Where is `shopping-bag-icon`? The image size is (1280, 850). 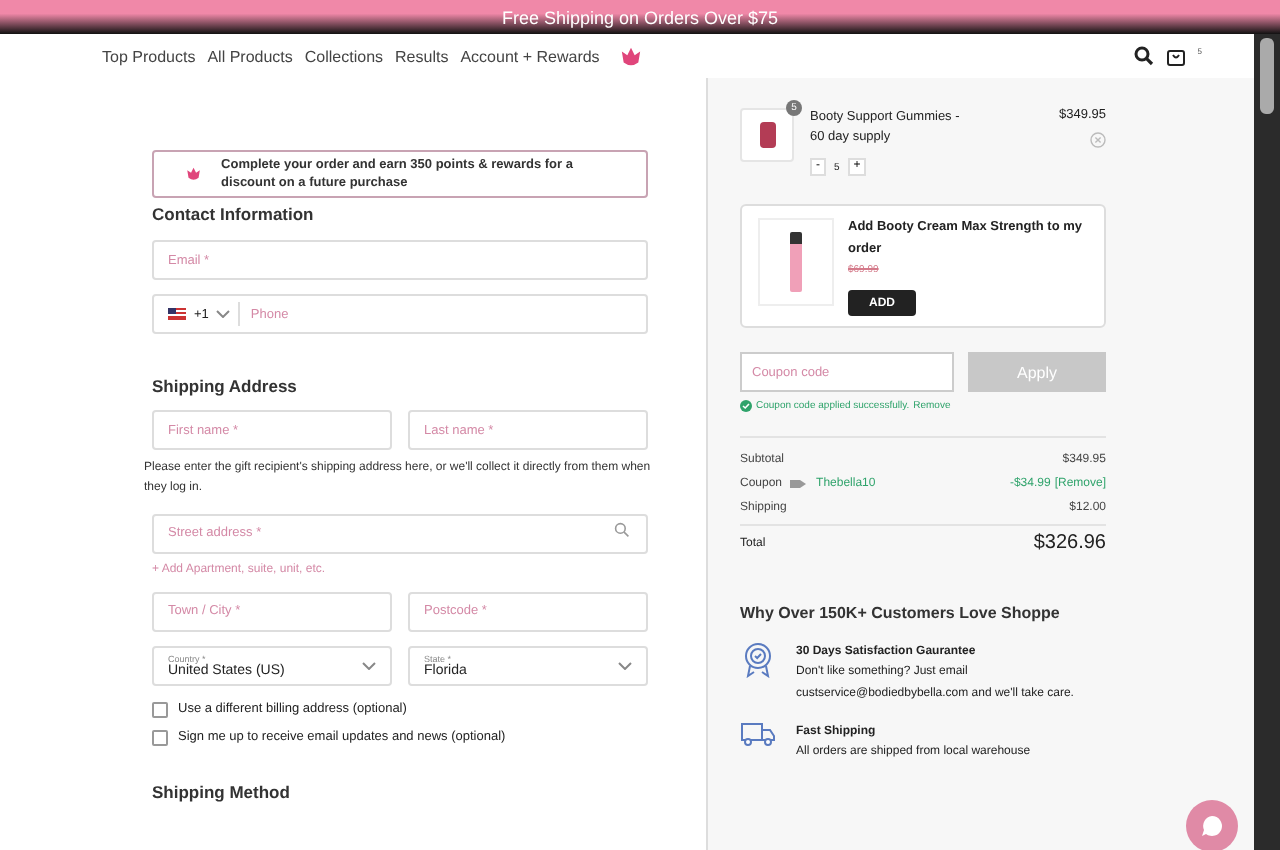
shopping-bag-icon is located at coordinates (1175, 56).